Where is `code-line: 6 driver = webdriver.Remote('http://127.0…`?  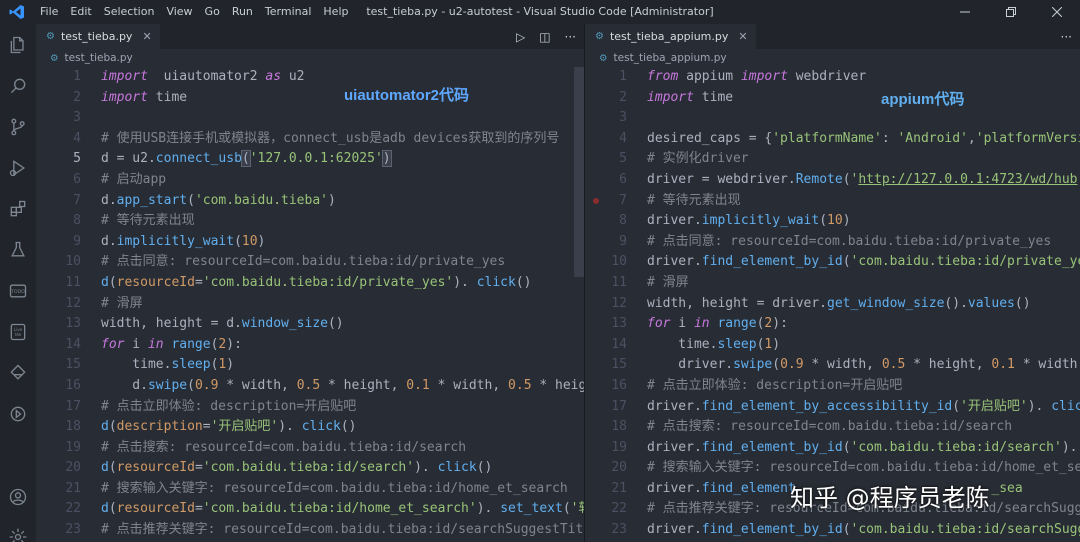
code-line: 6 driver = webdriver.Remote('http://127.0… is located at coordinates (832, 180).